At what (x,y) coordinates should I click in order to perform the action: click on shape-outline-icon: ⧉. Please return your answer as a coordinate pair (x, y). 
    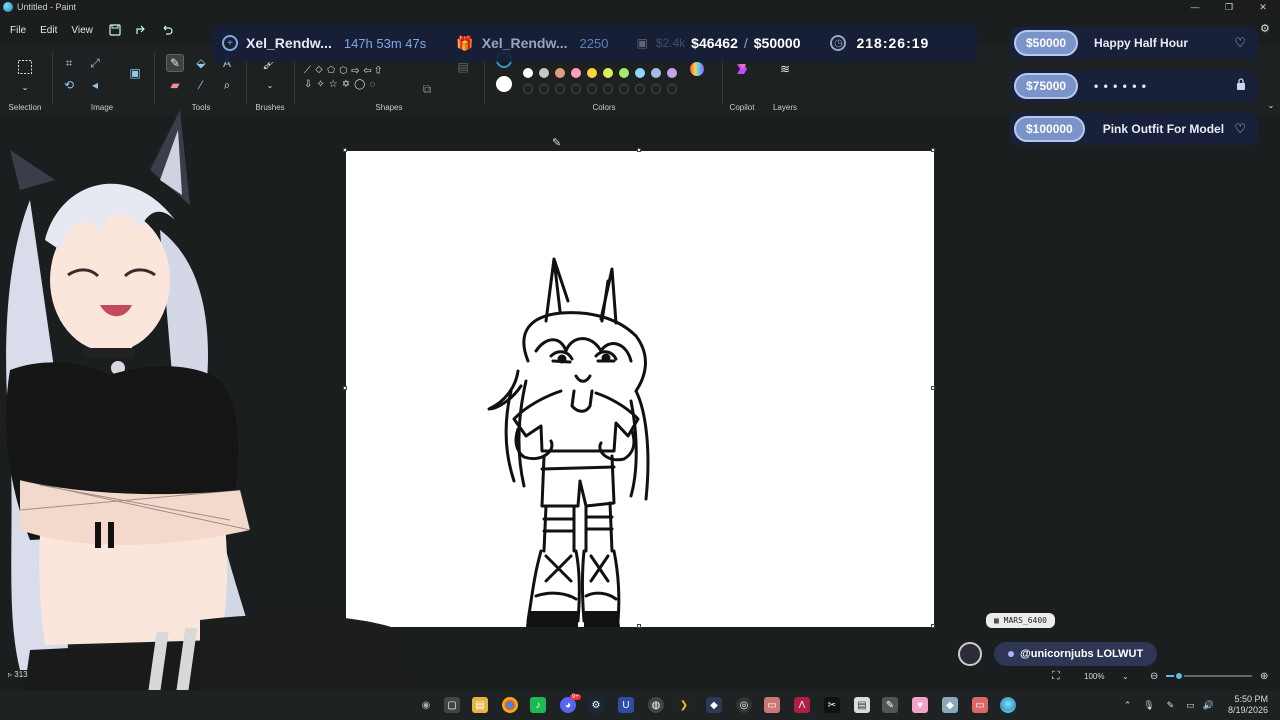
    Looking at the image, I should click on (427, 89).